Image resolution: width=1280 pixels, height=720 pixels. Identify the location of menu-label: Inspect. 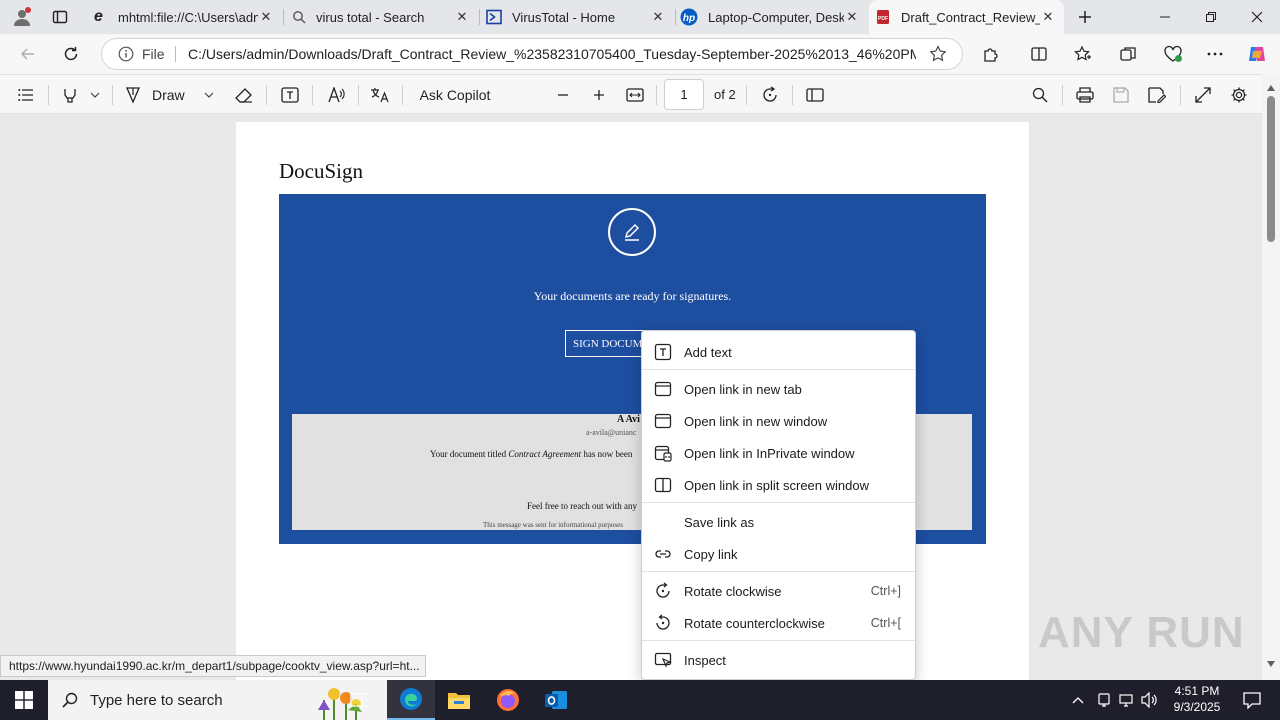
(705, 660).